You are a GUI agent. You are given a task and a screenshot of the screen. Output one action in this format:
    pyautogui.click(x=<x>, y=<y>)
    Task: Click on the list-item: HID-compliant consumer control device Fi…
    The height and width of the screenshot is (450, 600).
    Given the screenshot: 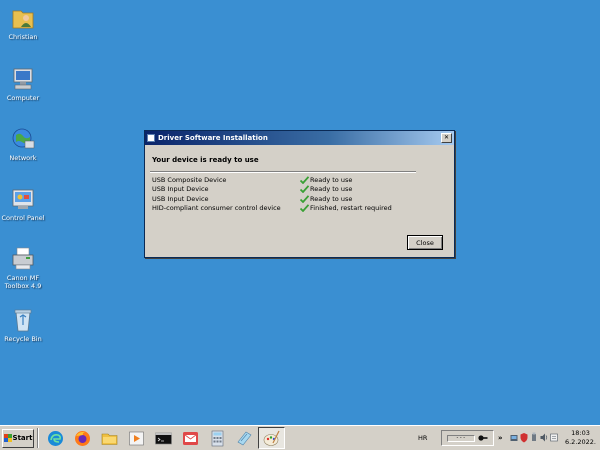 What is the action you would take?
    pyautogui.click(x=292, y=209)
    